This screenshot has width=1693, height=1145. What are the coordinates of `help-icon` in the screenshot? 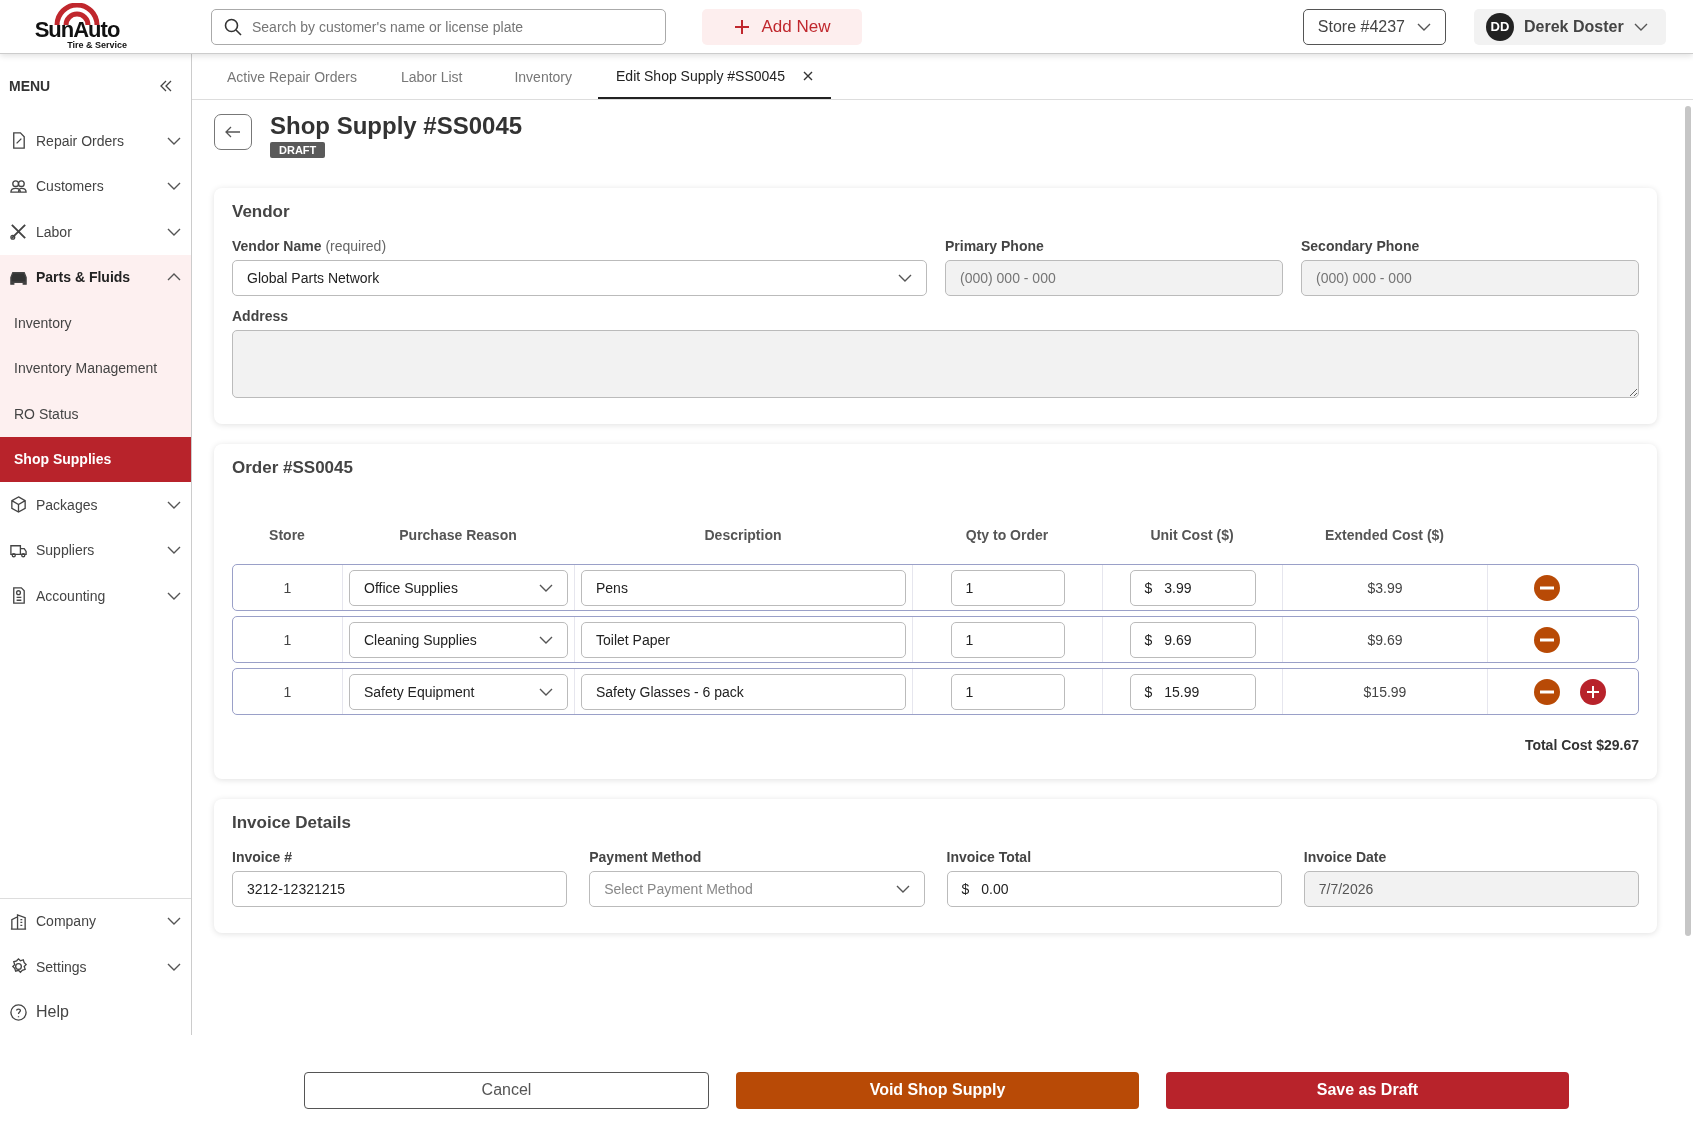 It's located at (18, 1012).